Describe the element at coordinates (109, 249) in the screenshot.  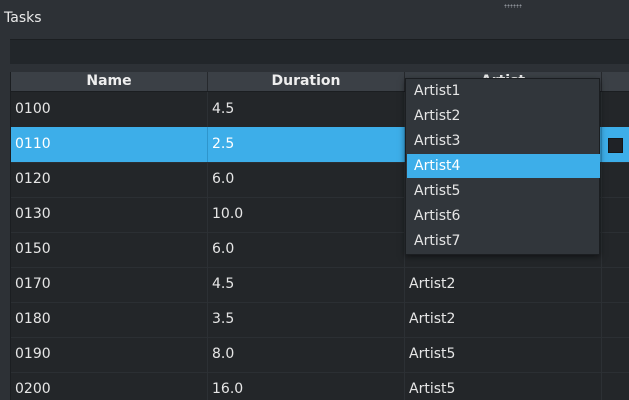
I see `cell-name: 0150` at that location.